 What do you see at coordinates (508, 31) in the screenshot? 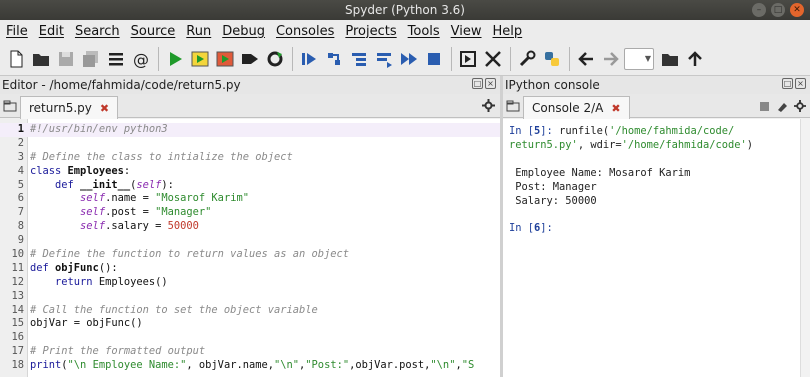
I see `menu-help: Help` at bounding box center [508, 31].